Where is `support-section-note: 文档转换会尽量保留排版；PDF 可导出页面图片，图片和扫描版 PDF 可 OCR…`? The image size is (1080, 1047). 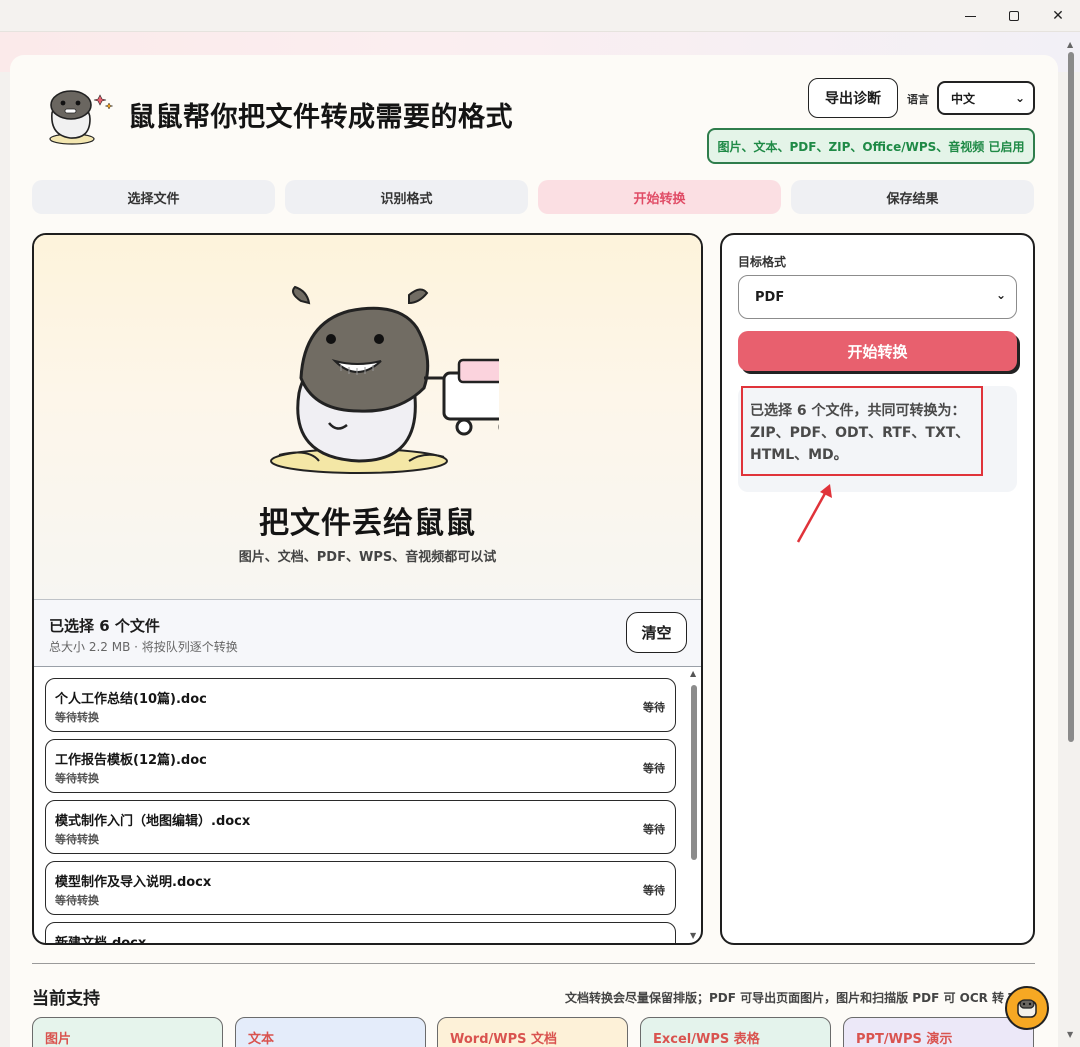 support-section-note: 文档转换会尽量保留排版；PDF 可导出页面图片，图片和扫描版 PDF 可 OCR… is located at coordinates (795, 998).